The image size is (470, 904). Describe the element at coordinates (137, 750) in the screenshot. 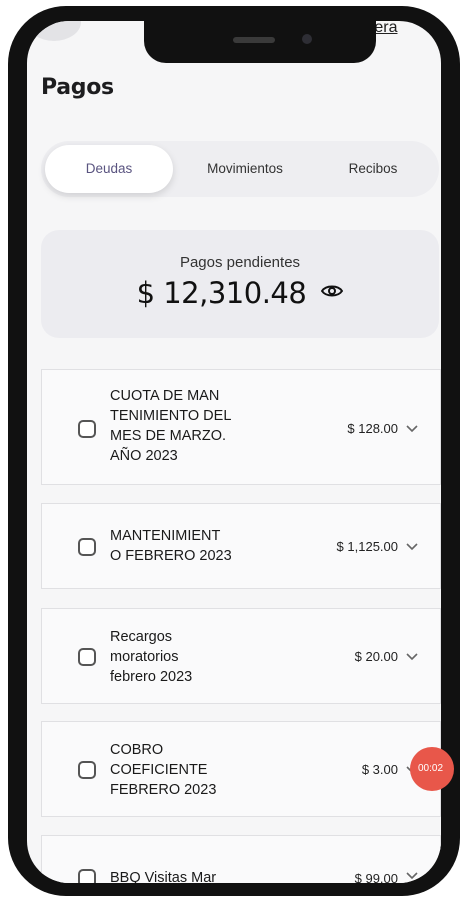

I see `debt-description-line: COBRO` at that location.